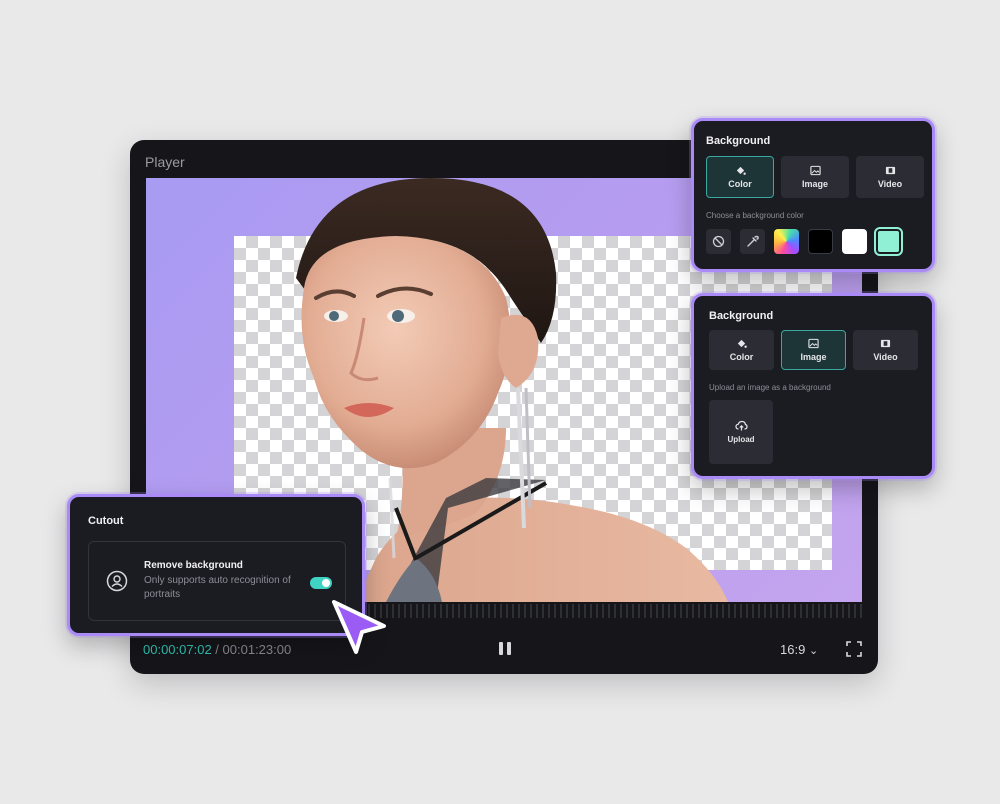 Image resolution: width=1000 pixels, height=804 pixels. What do you see at coordinates (177, 649) in the screenshot?
I see `current-time: 00:00:07:02` at bounding box center [177, 649].